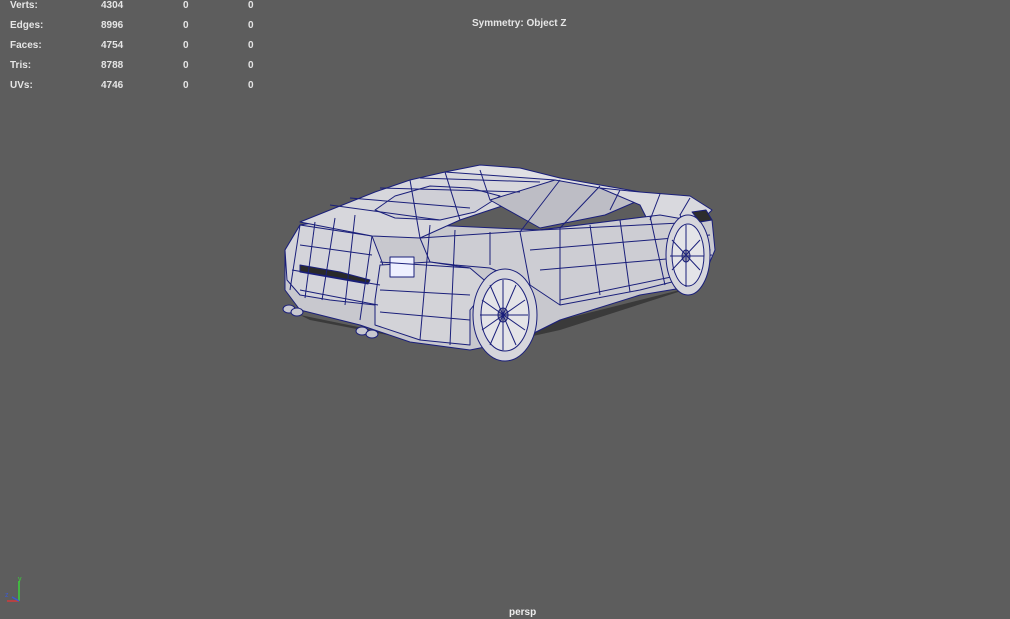 This screenshot has width=1010, height=619. What do you see at coordinates (13, 589) in the screenshot?
I see `axis-indicator: y z` at bounding box center [13, 589].